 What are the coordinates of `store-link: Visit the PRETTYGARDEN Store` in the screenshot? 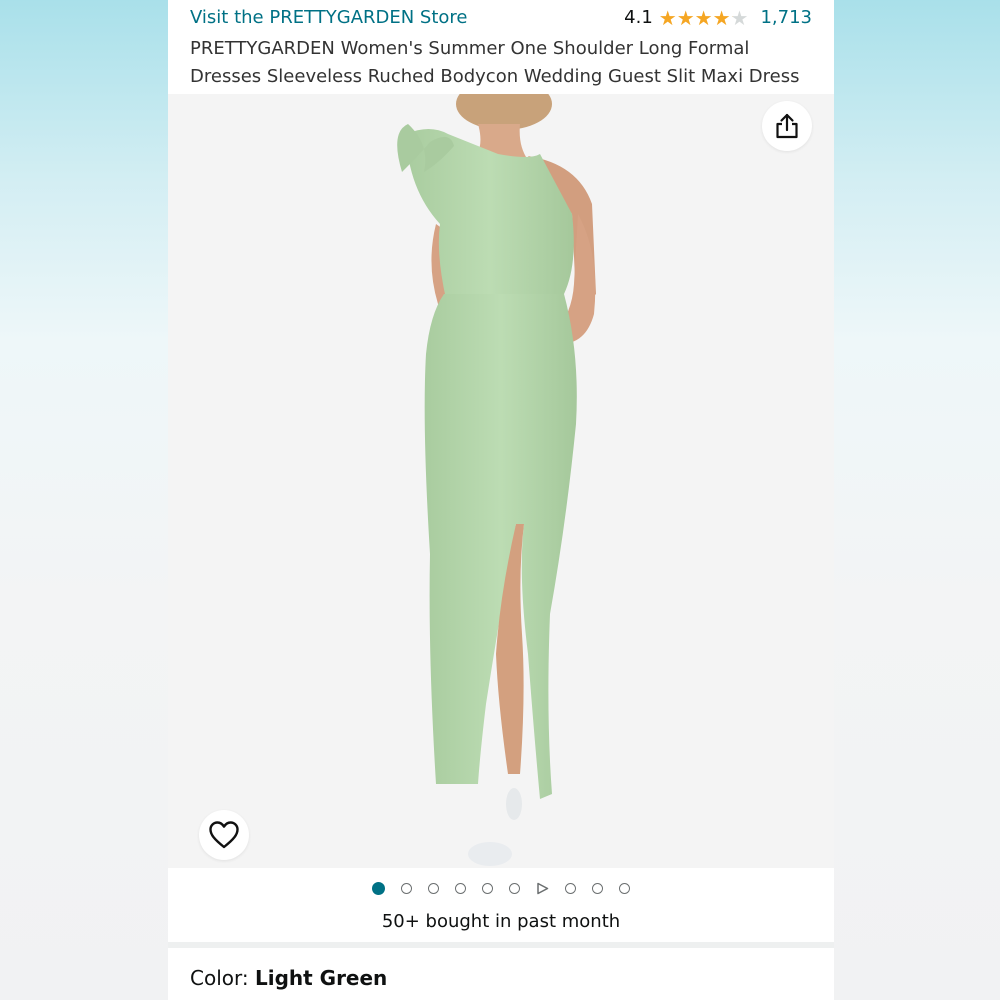 It's located at (329, 17).